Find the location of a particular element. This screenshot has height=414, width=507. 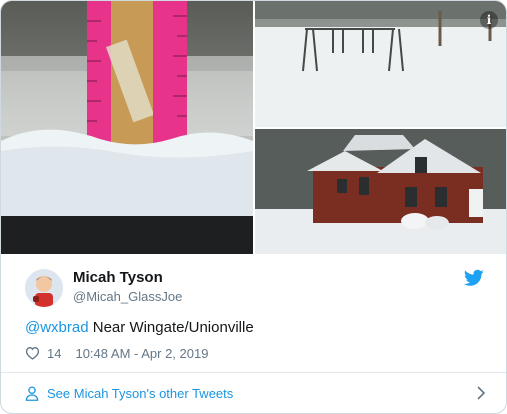

twitter-bird-icon is located at coordinates (474, 278).